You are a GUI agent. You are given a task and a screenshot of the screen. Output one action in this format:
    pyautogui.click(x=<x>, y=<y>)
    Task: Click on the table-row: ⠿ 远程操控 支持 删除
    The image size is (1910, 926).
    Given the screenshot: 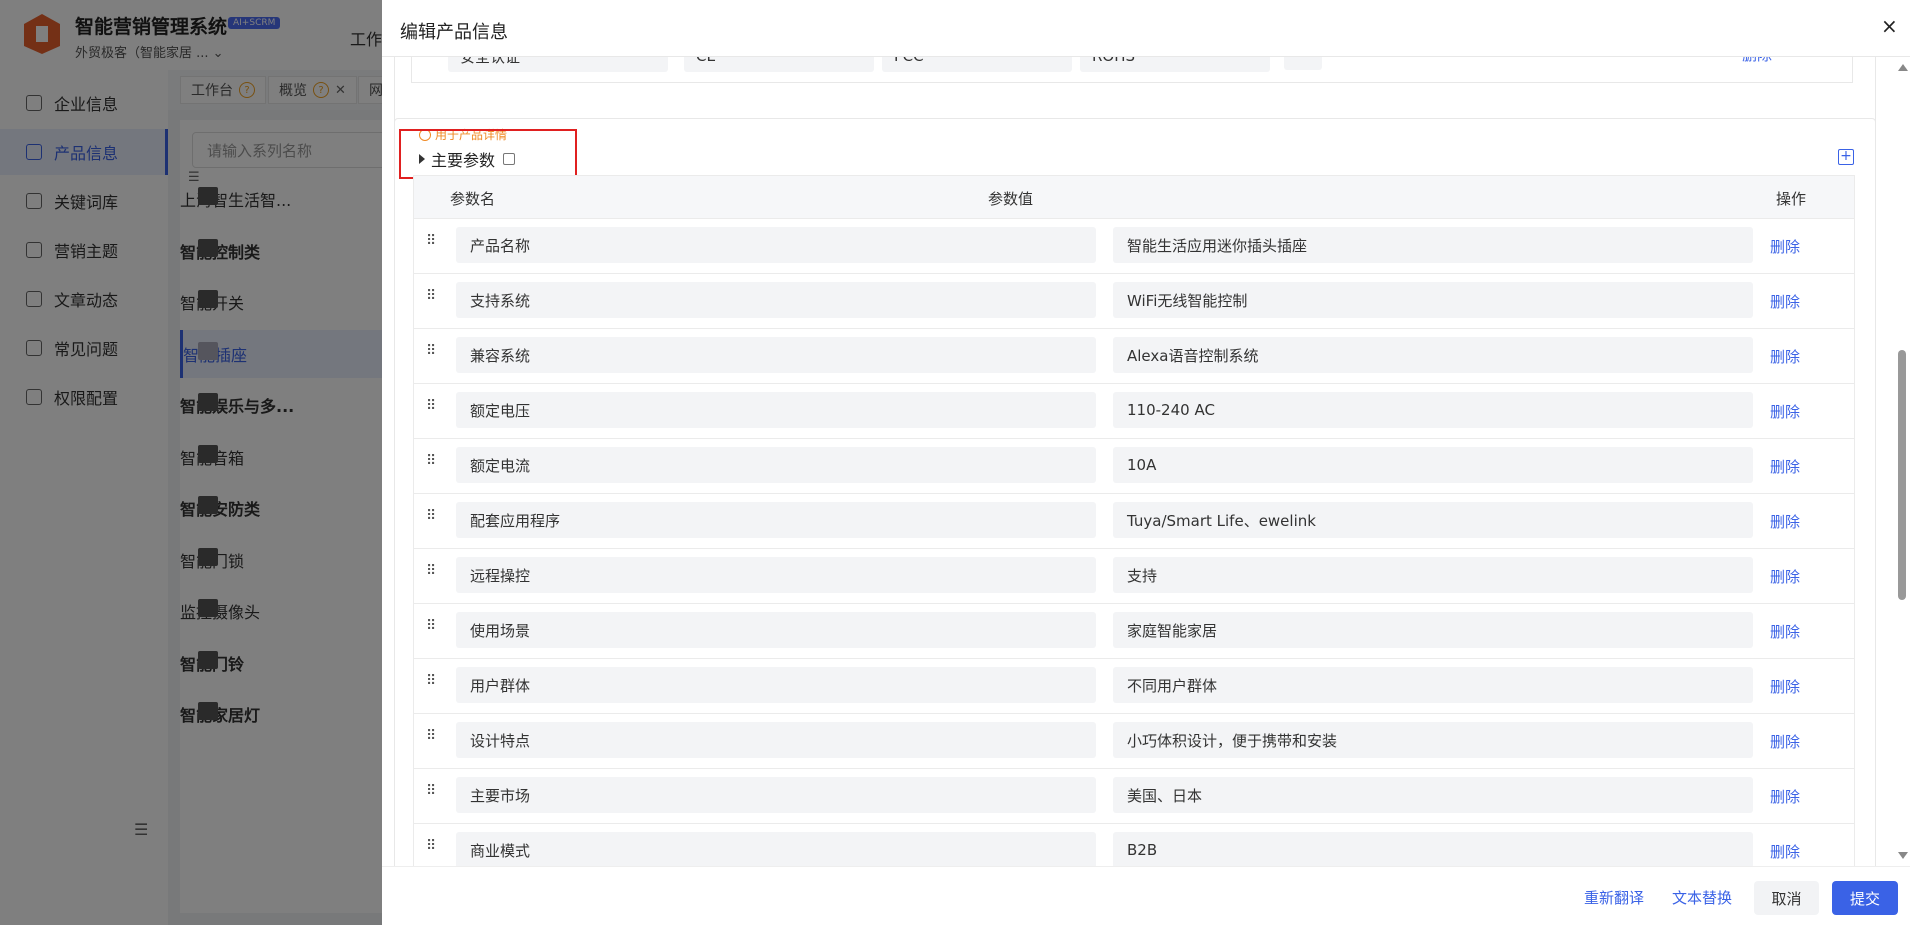 What is the action you would take?
    pyautogui.click(x=1134, y=576)
    